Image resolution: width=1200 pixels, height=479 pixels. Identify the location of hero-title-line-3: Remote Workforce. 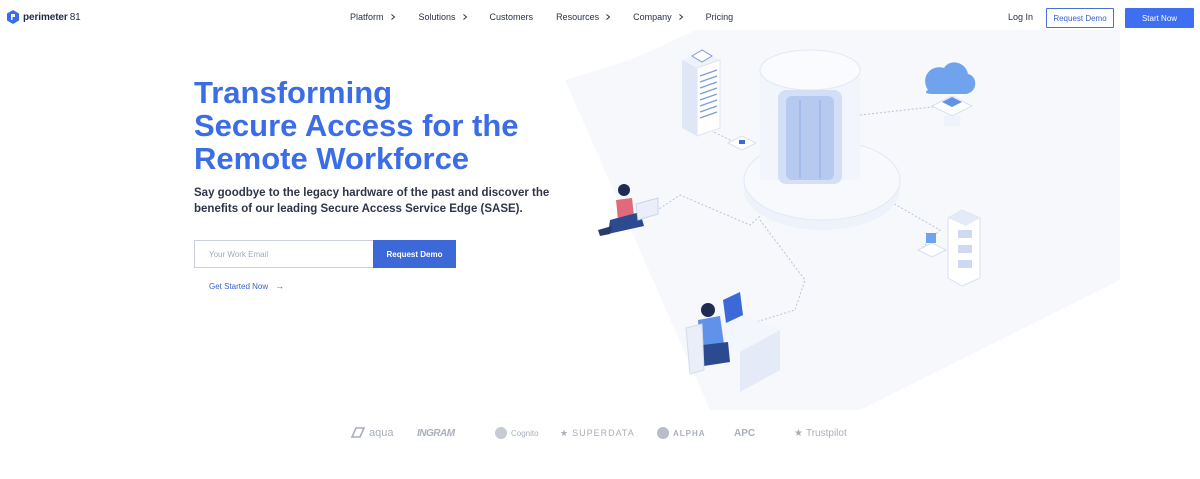
(332, 158).